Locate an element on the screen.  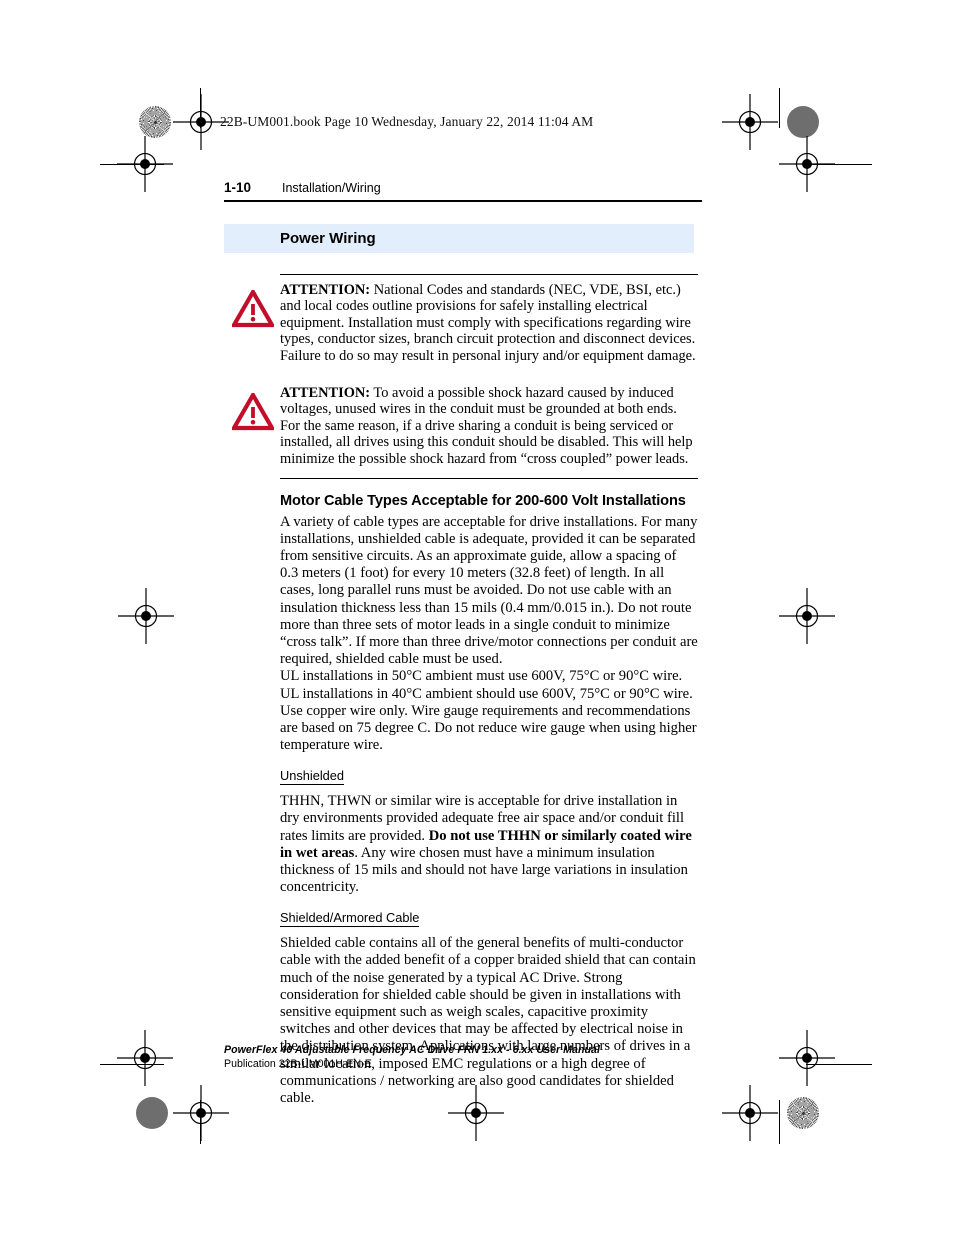
halftone-registration-dot-bottom-right is located at coordinates (803, 1113).